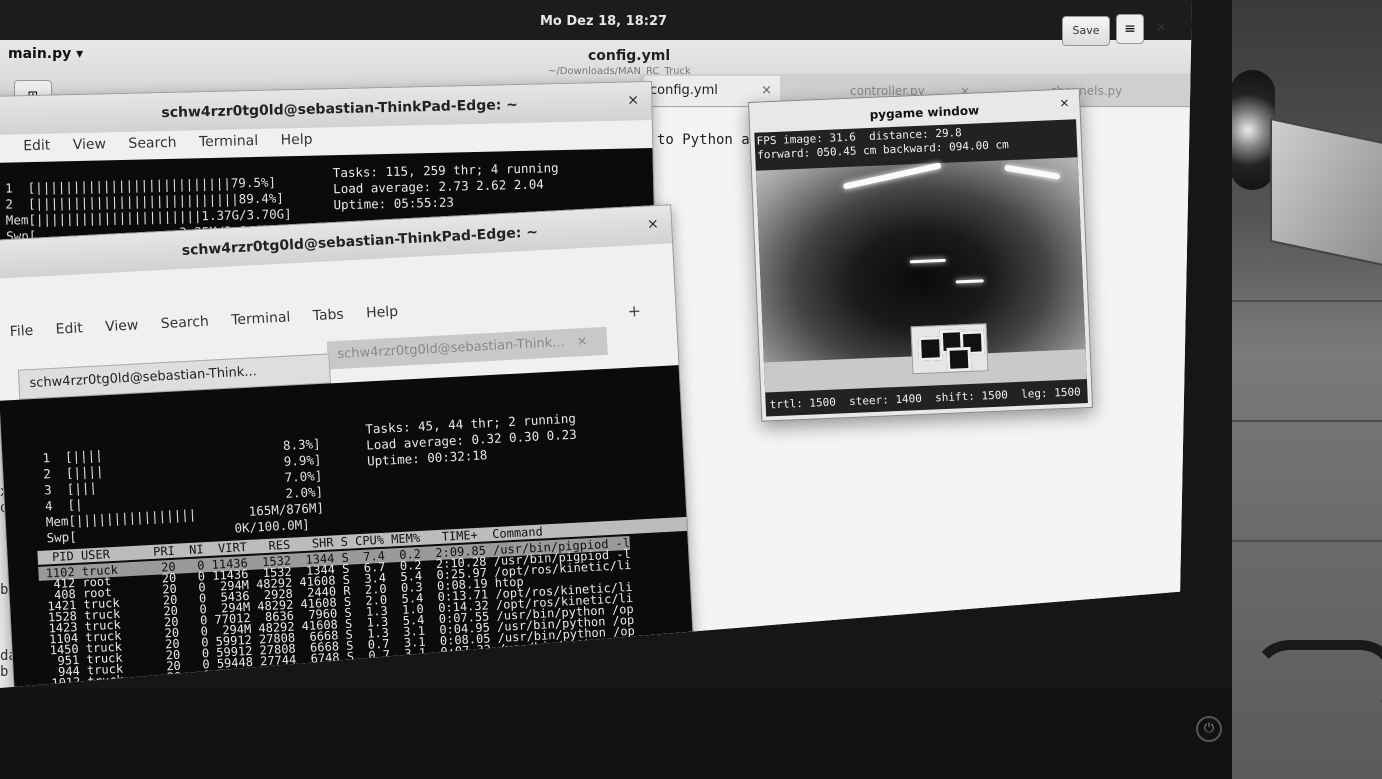  What do you see at coordinates (45, 54) in the screenshot?
I see `app-menu: main.py ▾` at bounding box center [45, 54].